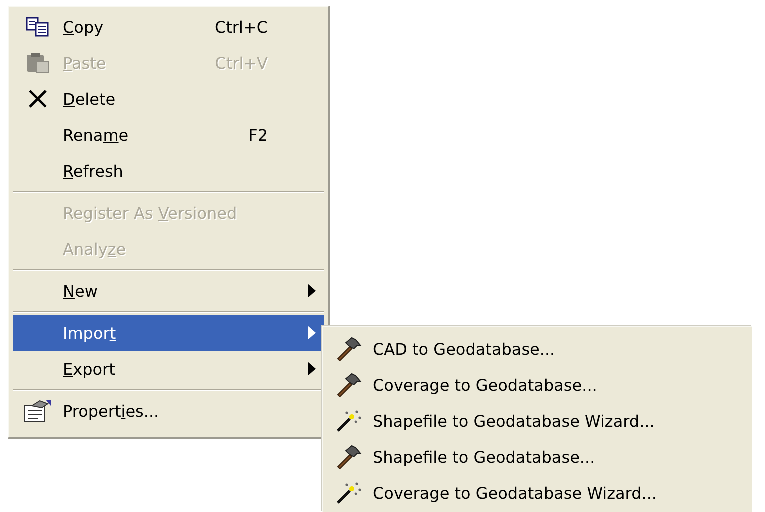 This screenshot has width=765, height=512. What do you see at coordinates (168, 171) in the screenshot?
I see `menu-item: Refresh` at bounding box center [168, 171].